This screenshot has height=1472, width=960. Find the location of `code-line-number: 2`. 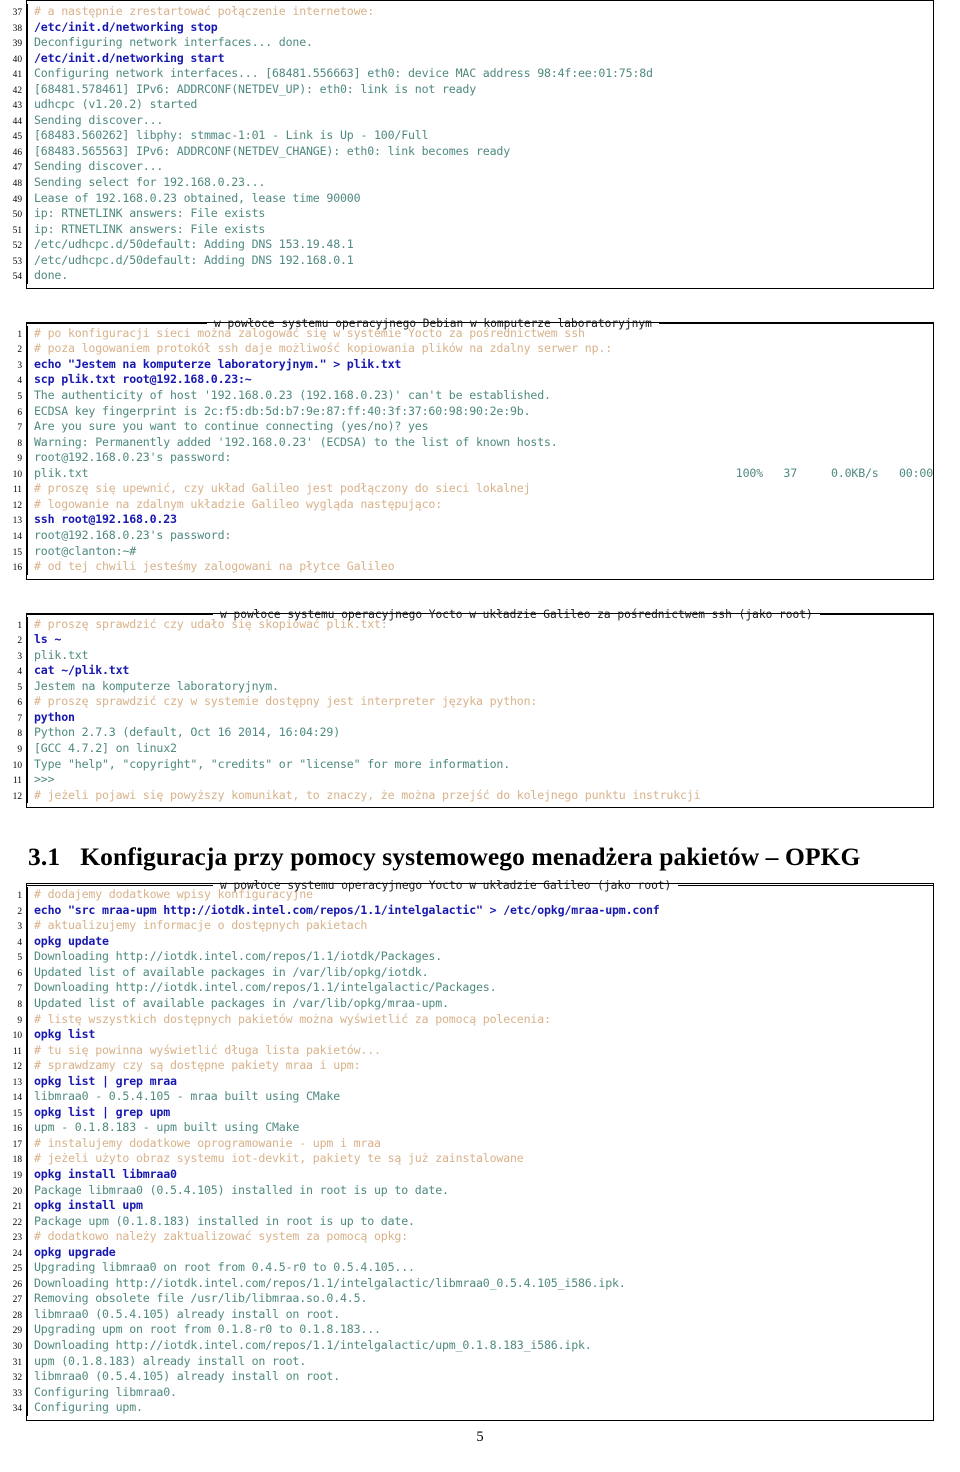

code-line-number: 2 is located at coordinates (19, 350).